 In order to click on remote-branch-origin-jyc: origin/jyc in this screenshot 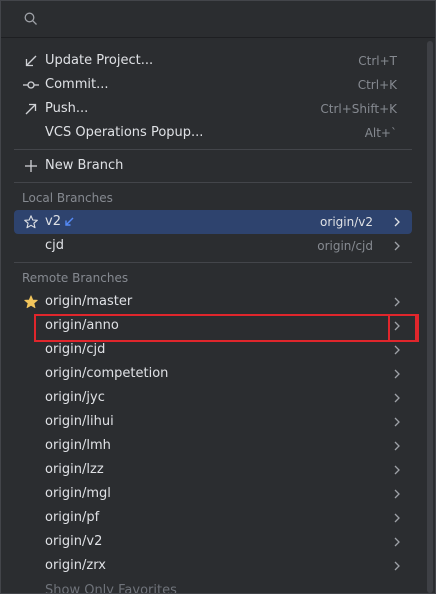, I will do `click(213, 398)`.